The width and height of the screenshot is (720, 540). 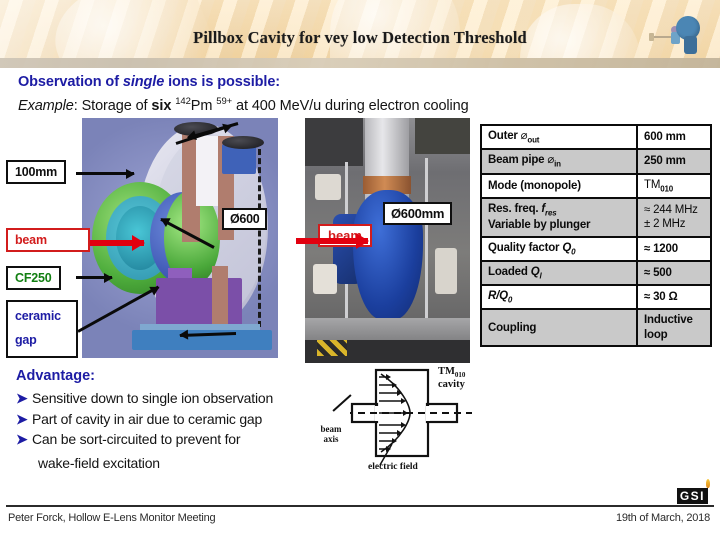 I want to click on label-ceramic-gap: ceramic gap, so click(x=42, y=329).